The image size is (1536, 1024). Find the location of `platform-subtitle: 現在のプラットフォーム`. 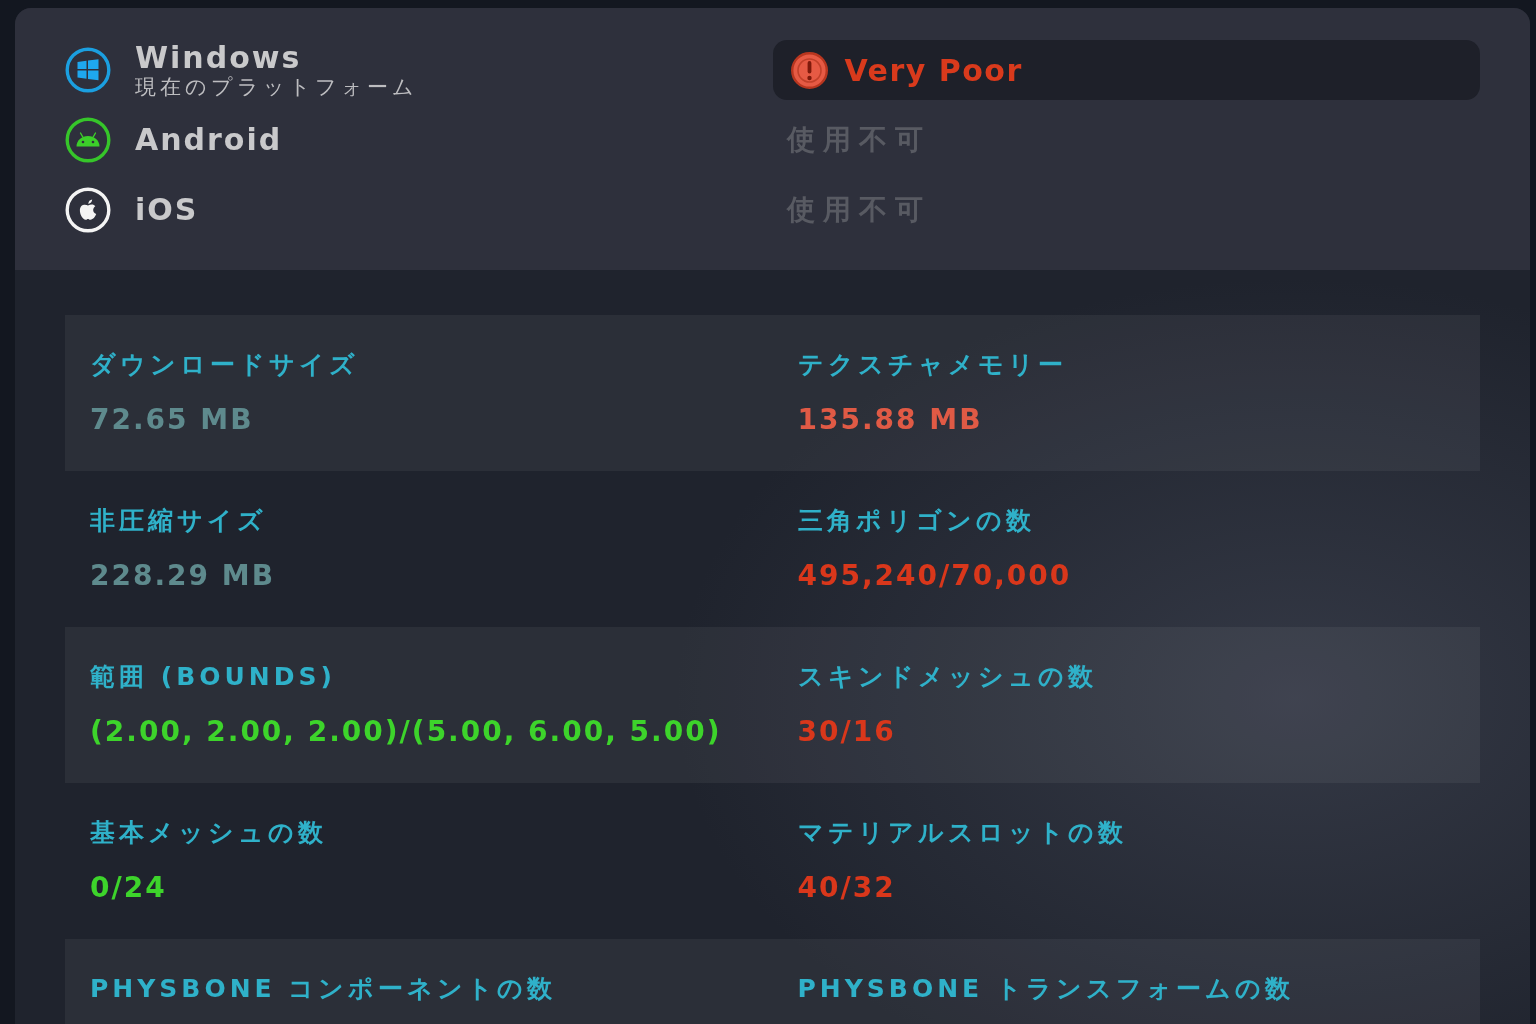

platform-subtitle: 現在のプラットフォーム is located at coordinates (276, 87).